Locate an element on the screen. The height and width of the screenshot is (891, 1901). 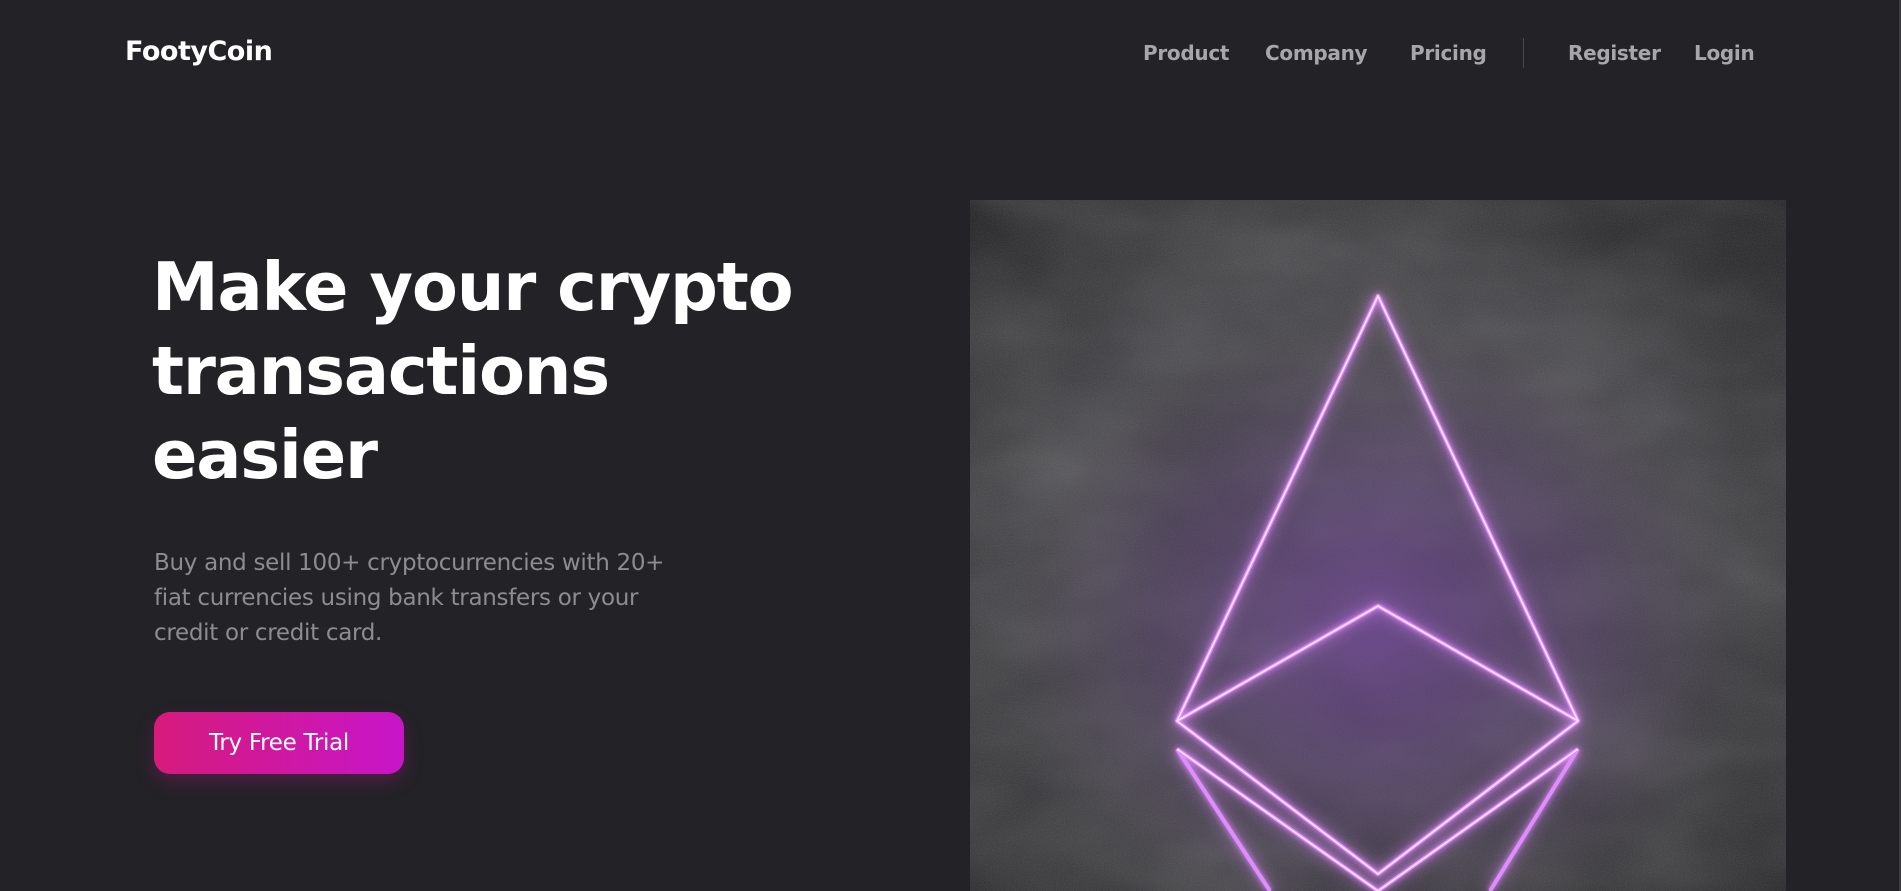
nav-product: Product is located at coordinates (1186, 53).